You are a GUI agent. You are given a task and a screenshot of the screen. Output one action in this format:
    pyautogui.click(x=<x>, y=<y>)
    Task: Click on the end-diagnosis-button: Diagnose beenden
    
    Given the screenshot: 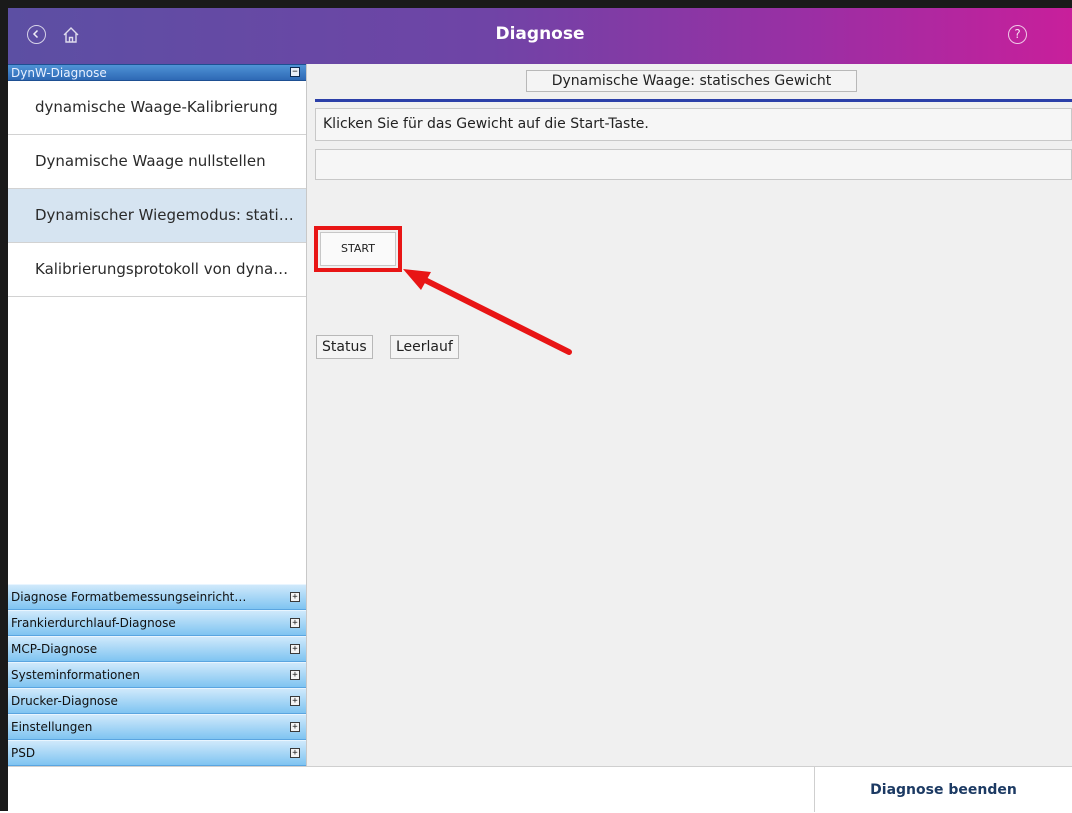 What is the action you would take?
    pyautogui.click(x=943, y=789)
    